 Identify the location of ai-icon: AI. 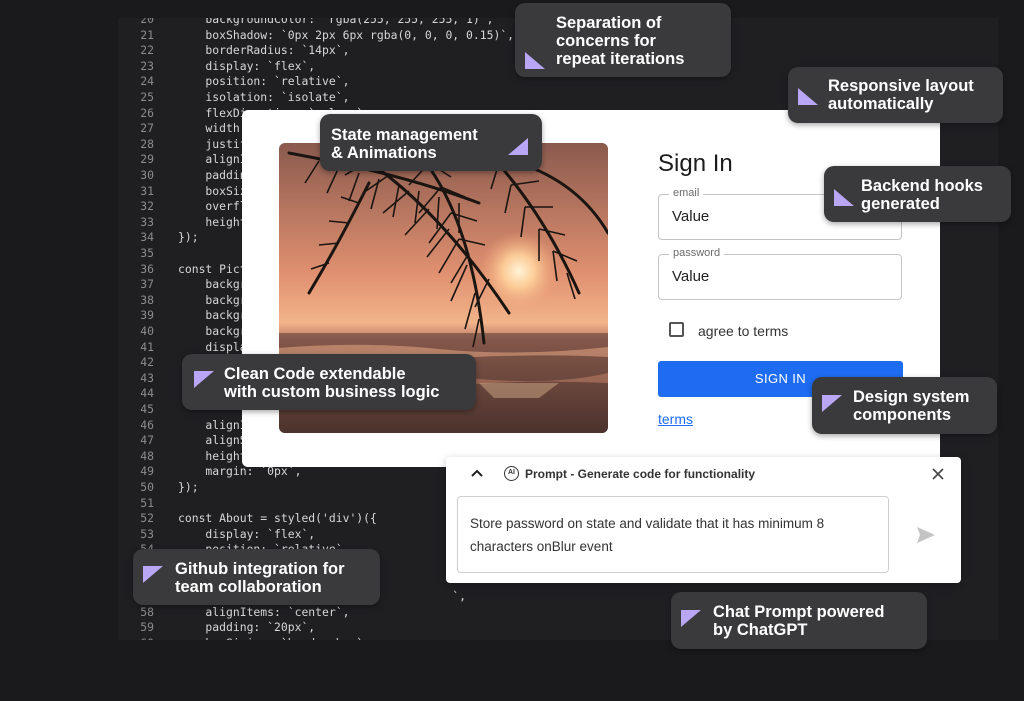
(511, 473).